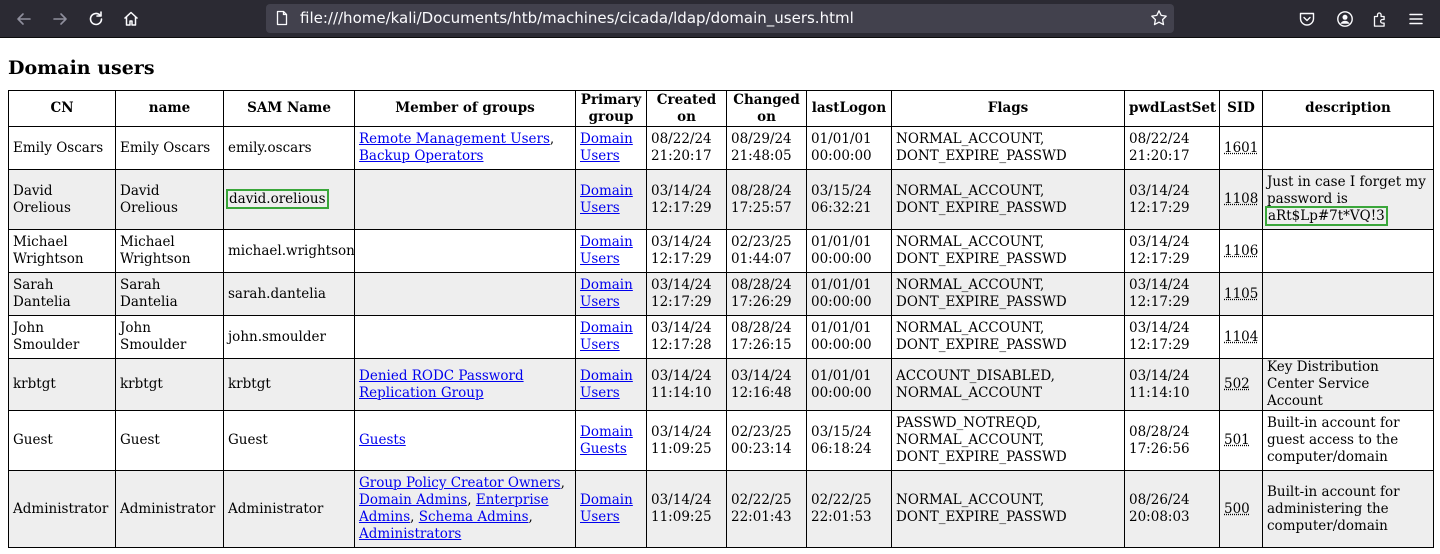 The image size is (1440, 554). What do you see at coordinates (169, 440) in the screenshot?
I see `name-cell: Guest` at bounding box center [169, 440].